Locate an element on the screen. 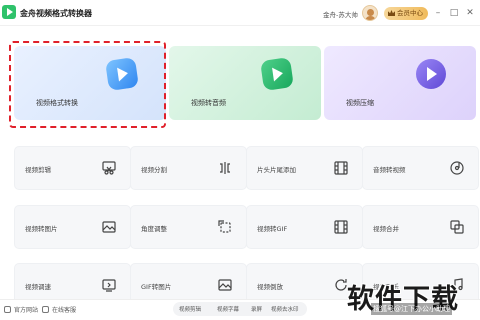 The height and width of the screenshot is (320, 480). website-link: 官方网站 is located at coordinates (21, 309).